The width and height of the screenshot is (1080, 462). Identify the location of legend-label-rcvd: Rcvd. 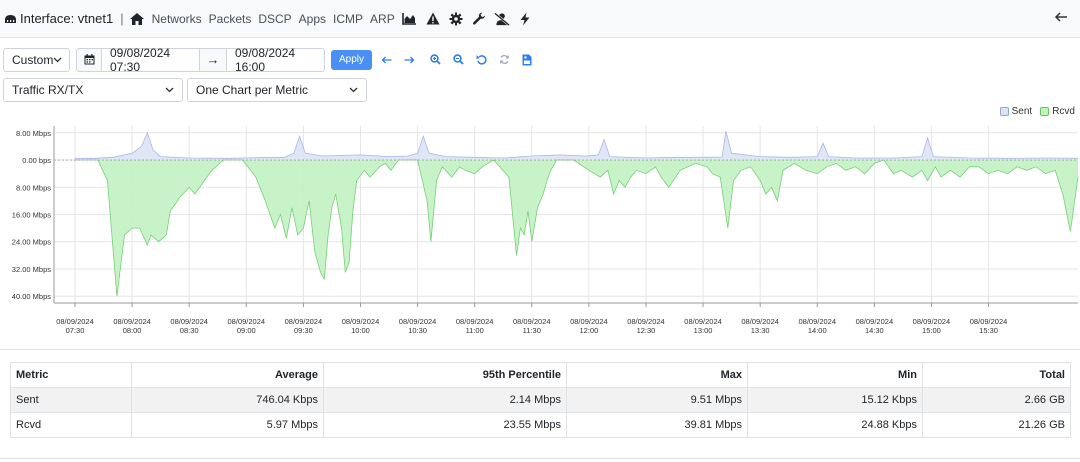
(1063, 111).